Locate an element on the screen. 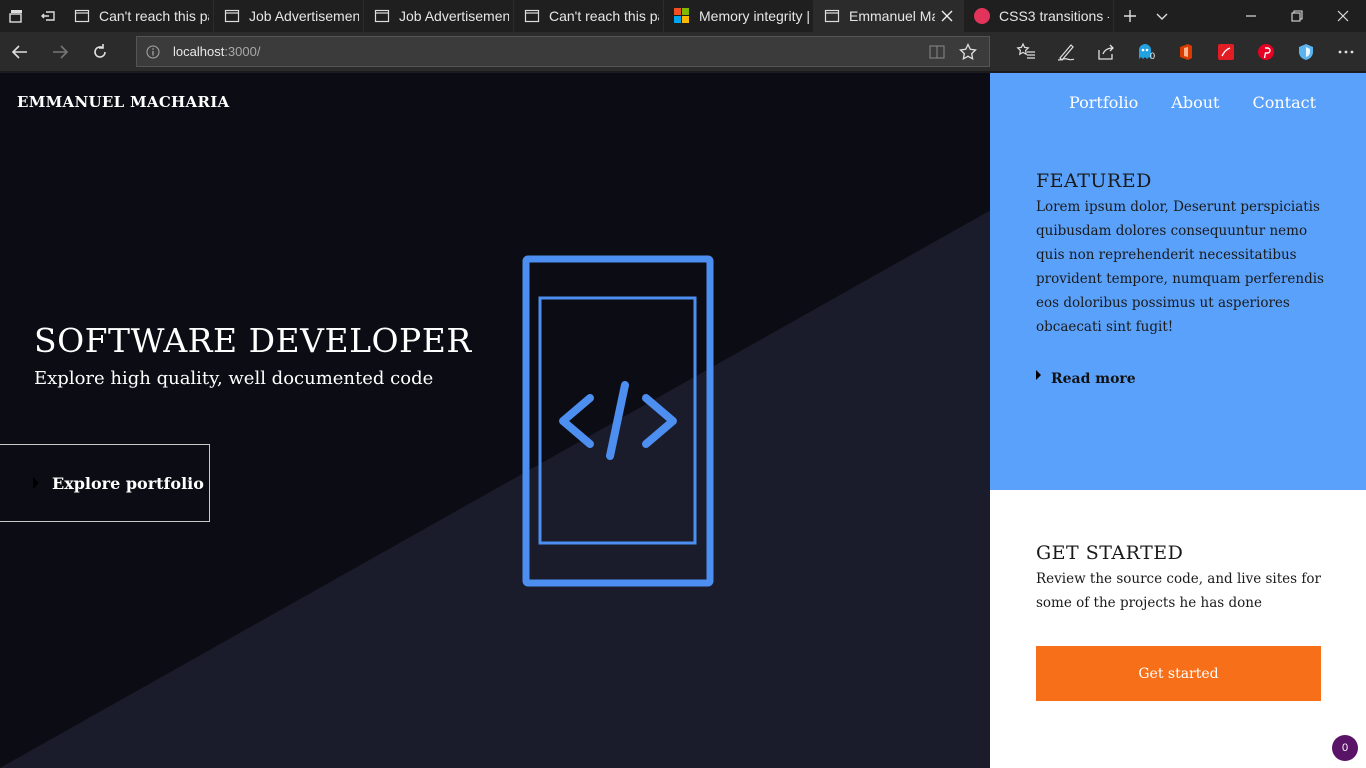  restore-icon is located at coordinates (1297, 16).